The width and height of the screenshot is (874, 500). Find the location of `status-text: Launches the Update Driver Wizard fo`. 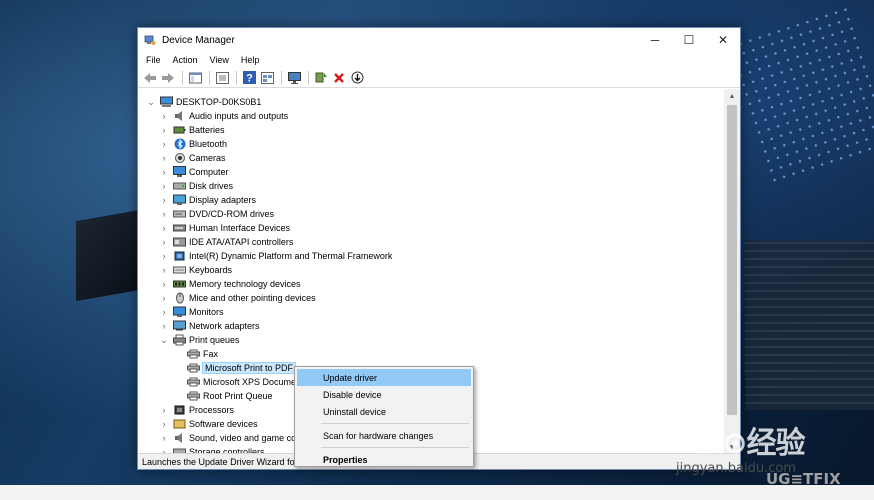

status-text: Launches the Update Driver Wizard fo is located at coordinates (218, 461).